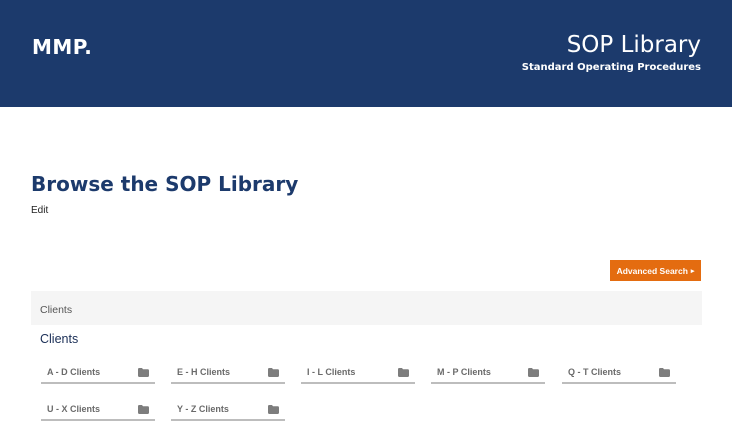 The height and width of the screenshot is (436, 732). I want to click on page-title: Browse the SOP Library, so click(165, 184).